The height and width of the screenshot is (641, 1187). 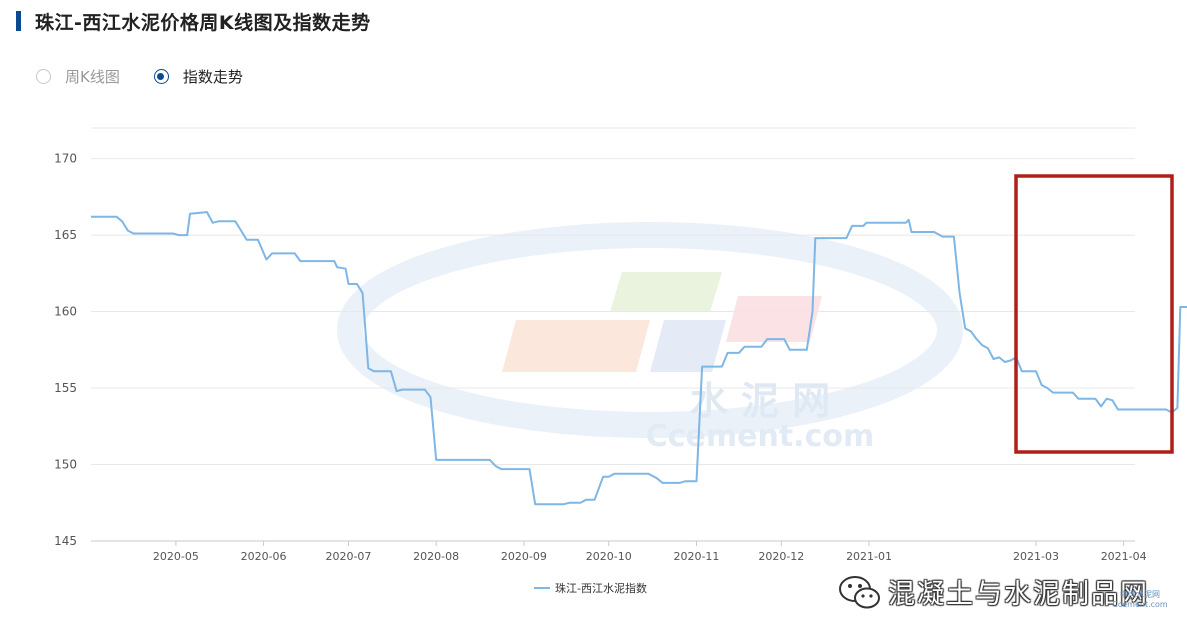 What do you see at coordinates (993, 591) in the screenshot?
I see `publisher-brand: 混凝土与水泥制品网` at bounding box center [993, 591].